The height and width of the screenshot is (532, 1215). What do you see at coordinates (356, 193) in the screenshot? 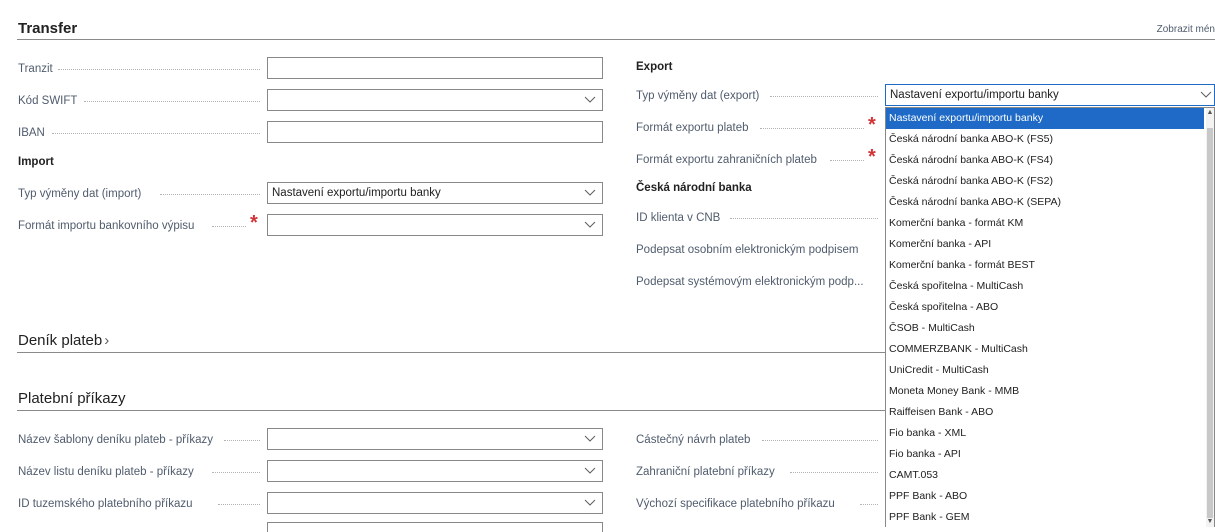
I see `import-exchange-type-value: Nastavení exportu/importu banky` at bounding box center [356, 193].